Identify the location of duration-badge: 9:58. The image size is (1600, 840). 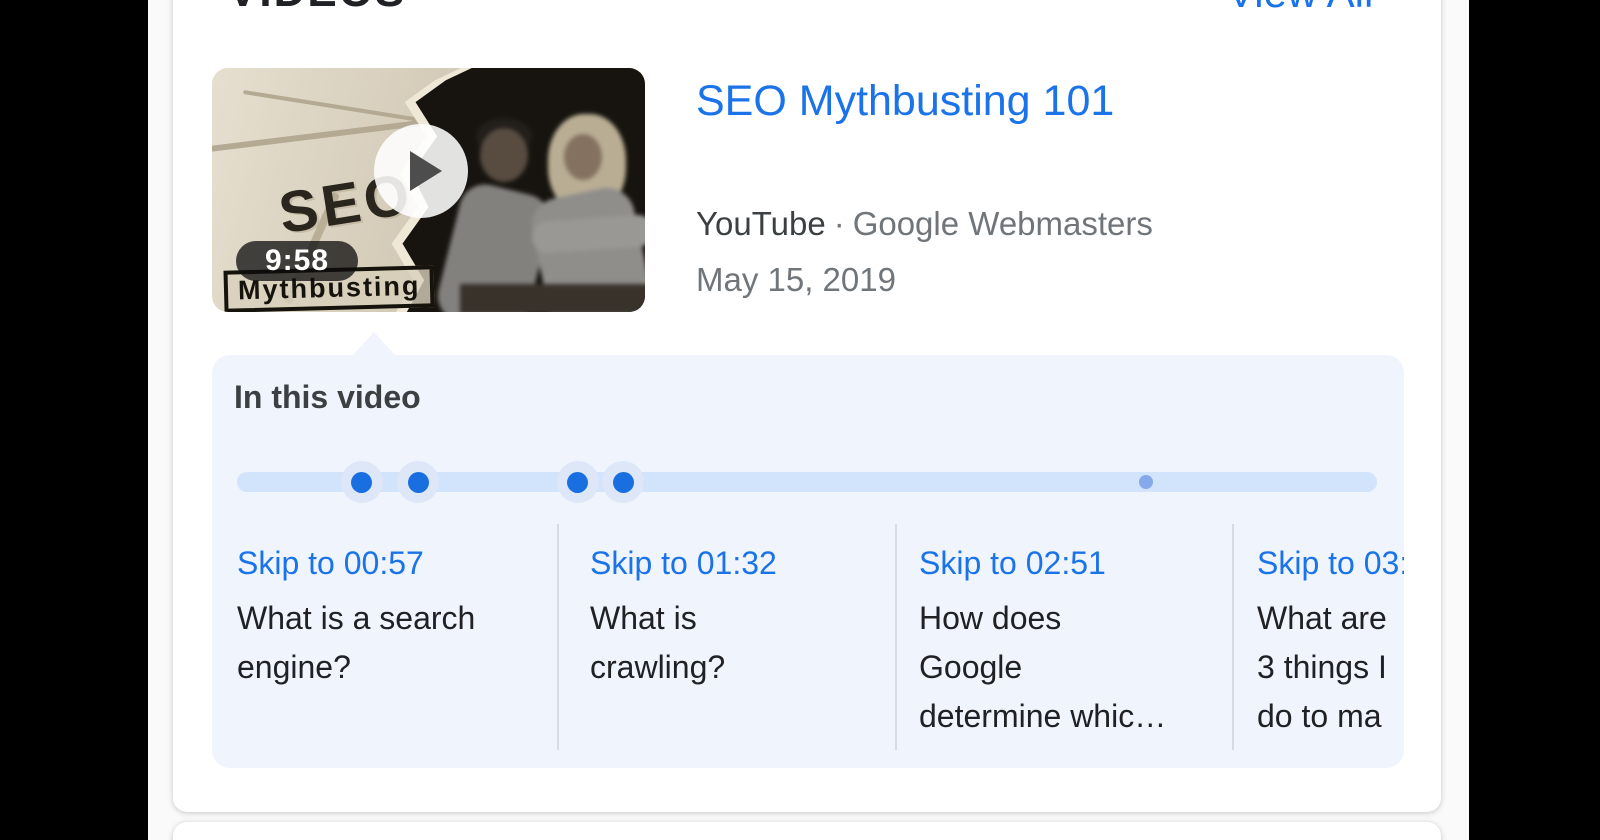
(297, 261).